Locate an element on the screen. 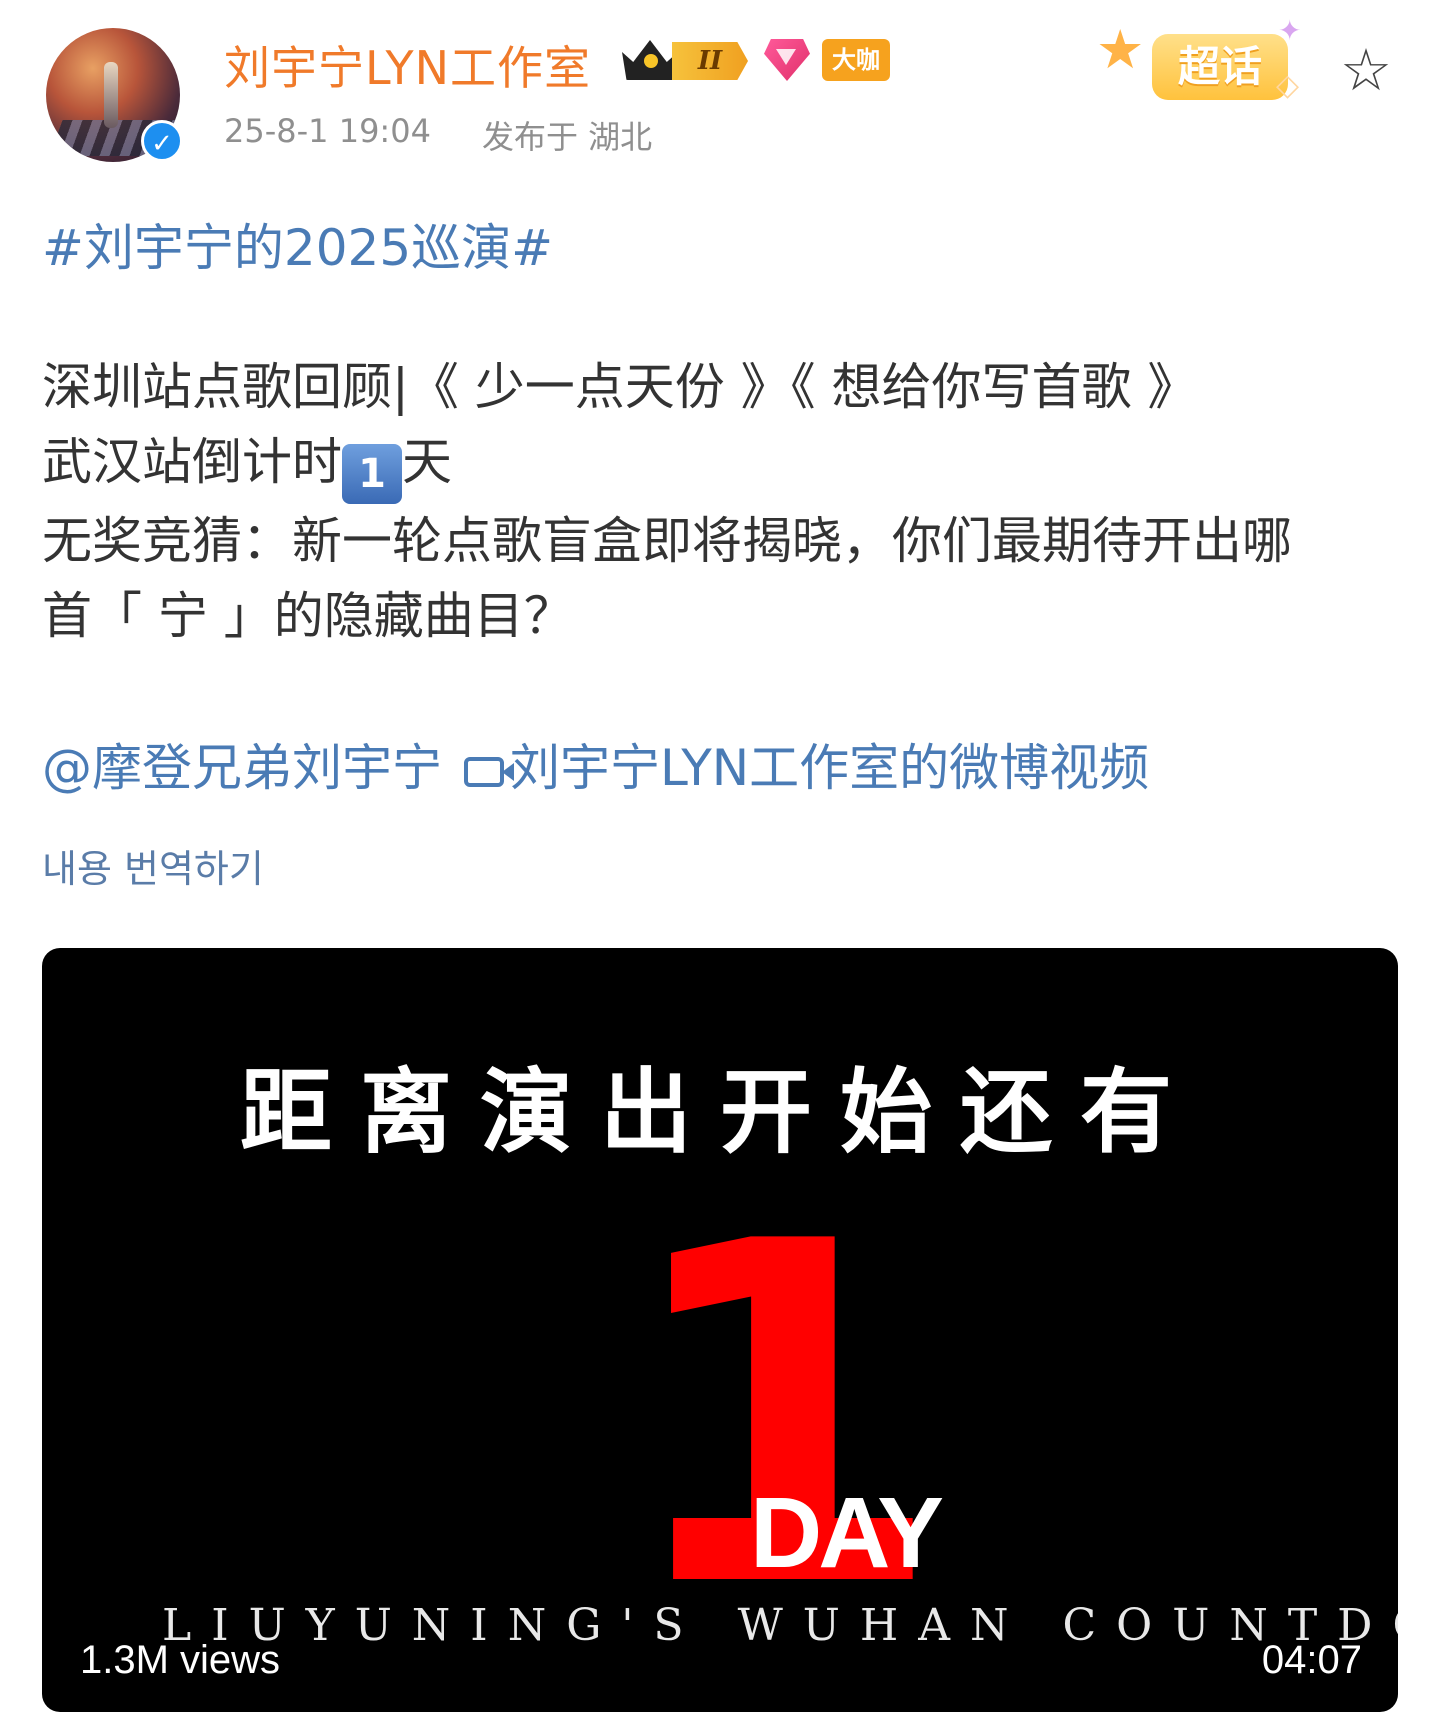 This screenshot has height=1733, width=1440. body-line: 武汉站倒计时 1 天 is located at coordinates (722, 464).